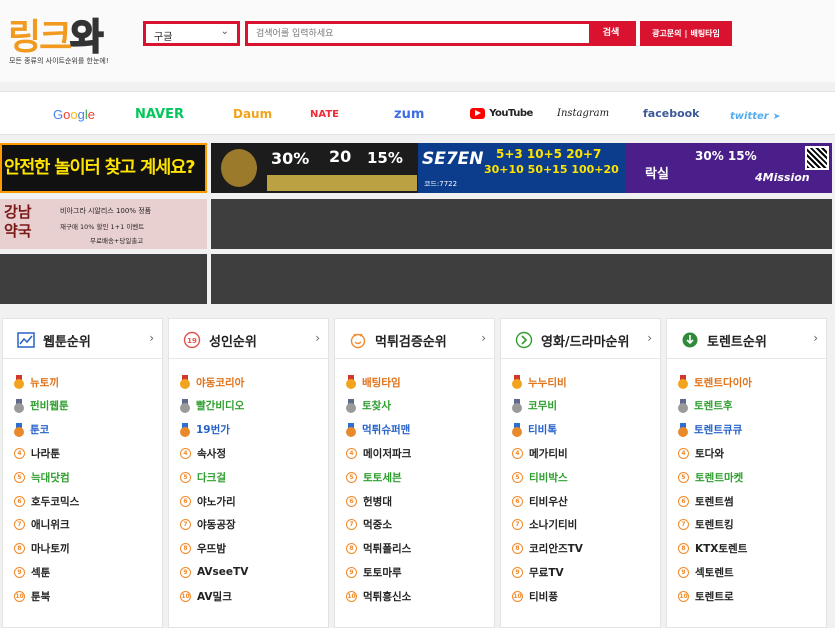  I want to click on ranking-column-header: 웹툰순위 ›, so click(82, 339).